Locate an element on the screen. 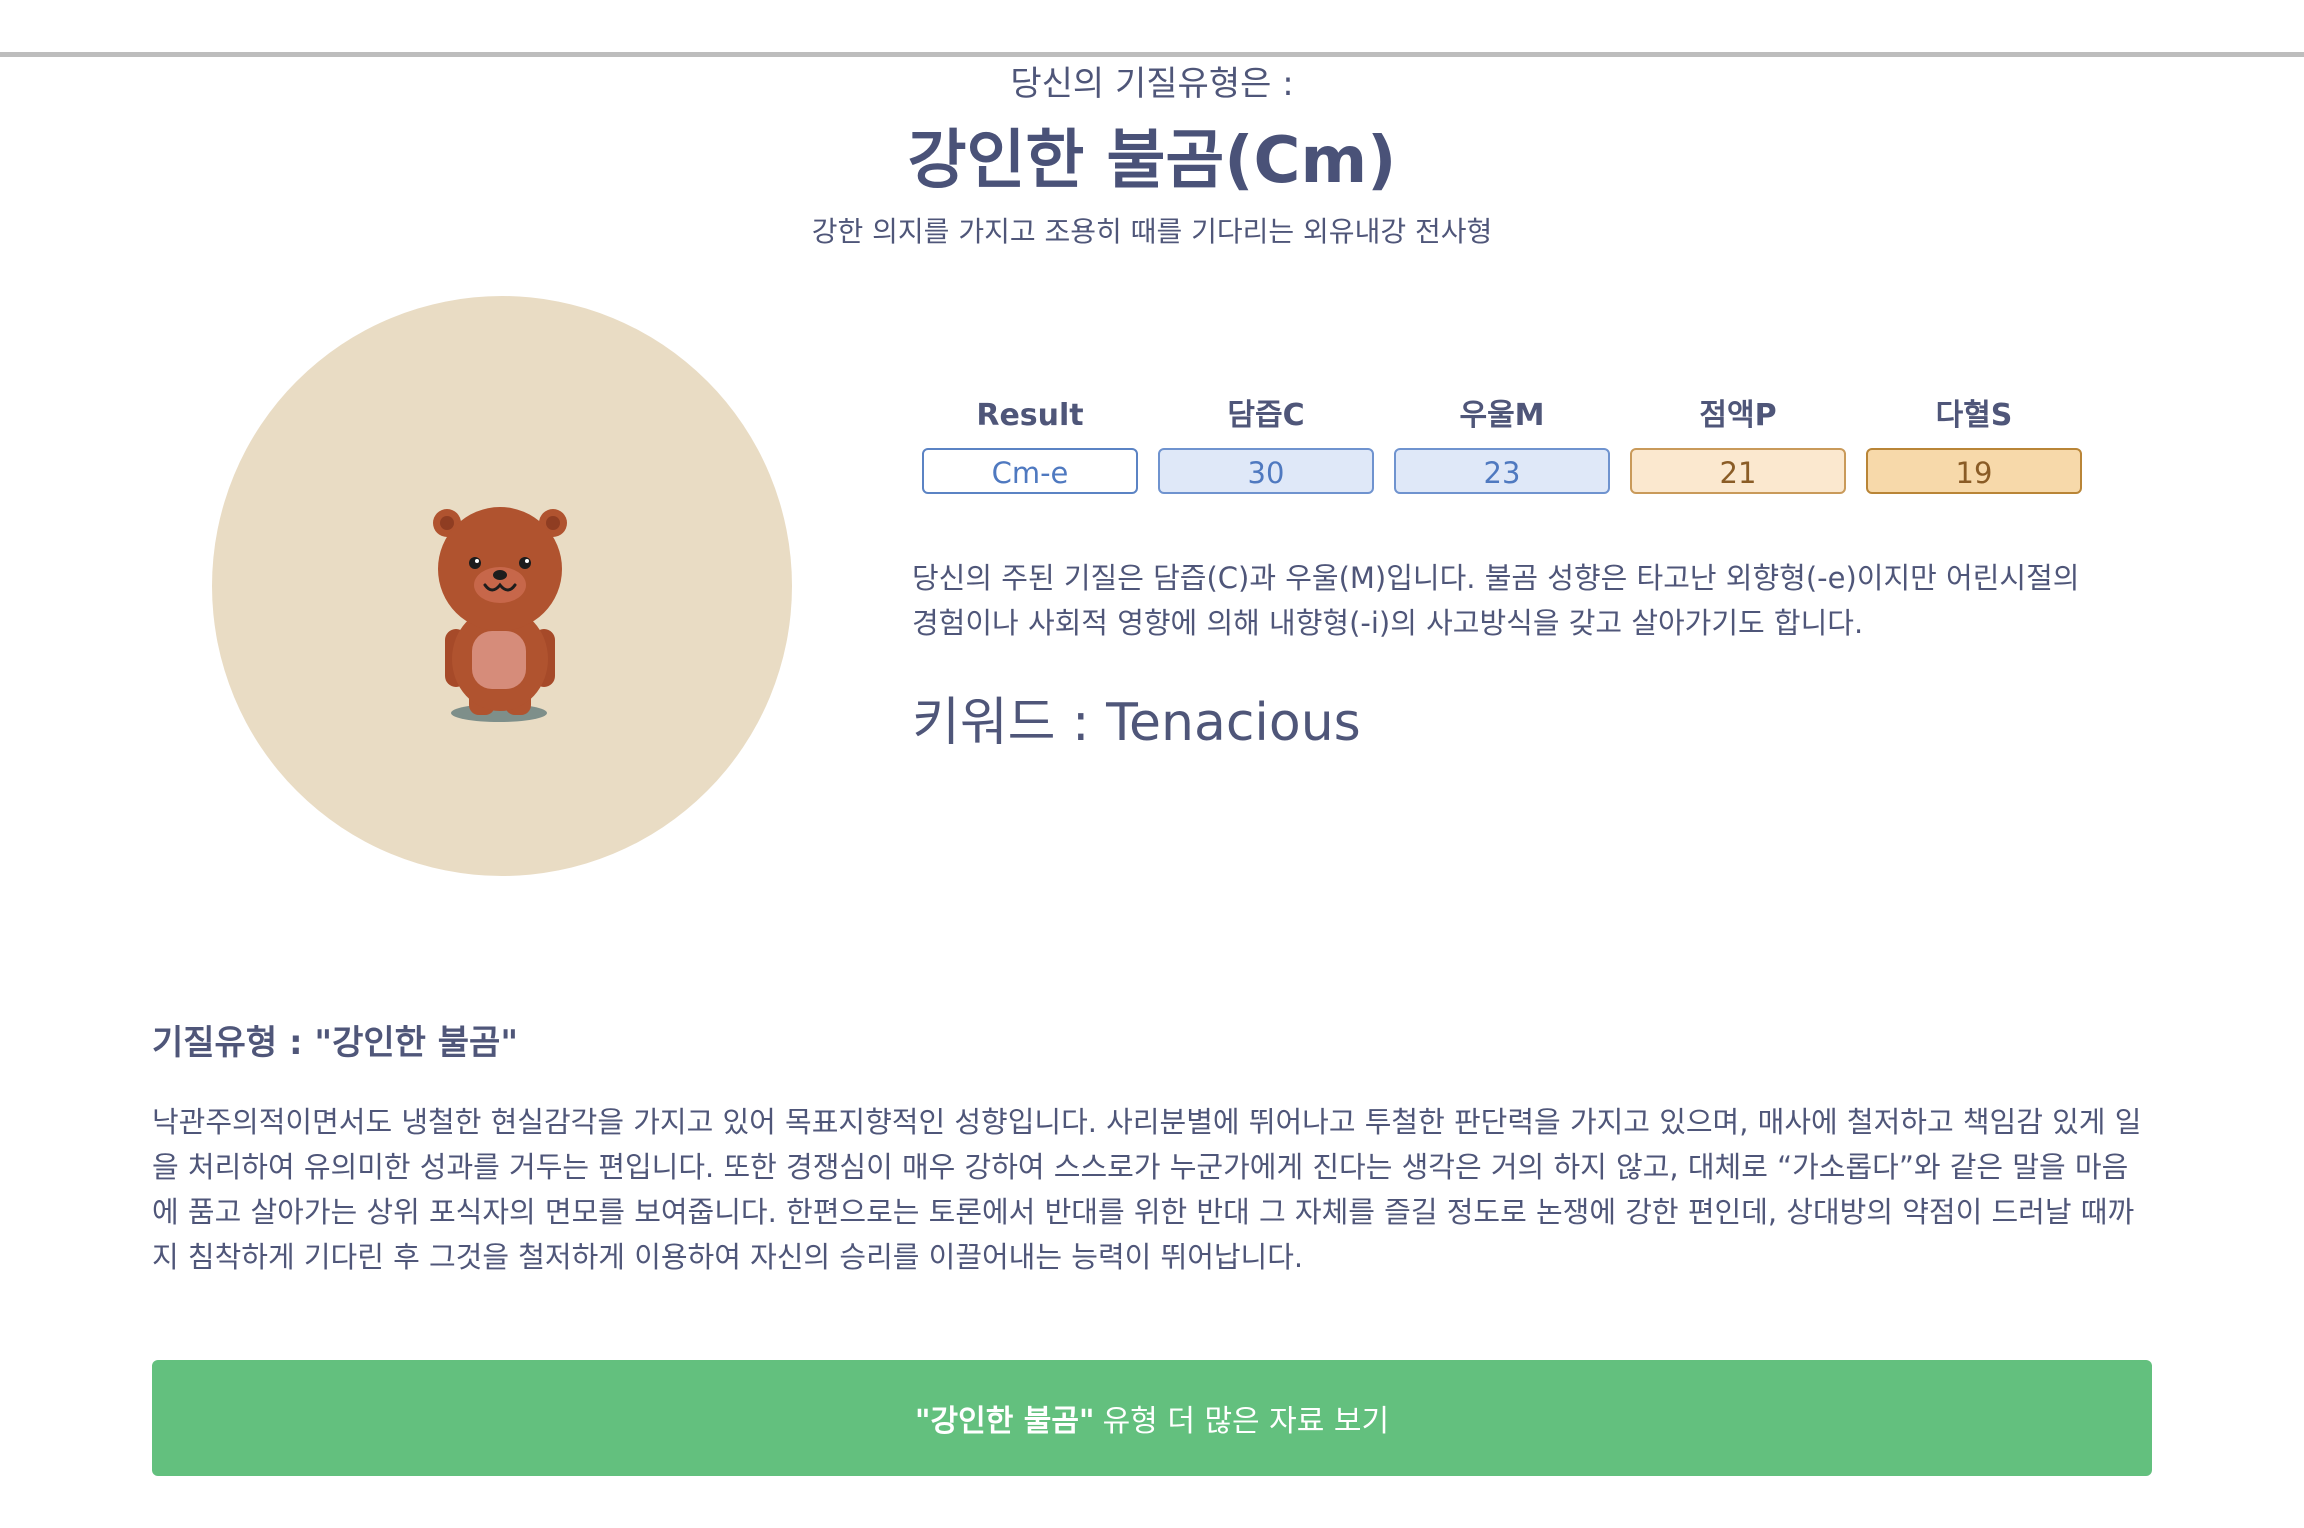 The width and height of the screenshot is (2304, 1528). character-avatar is located at coordinates (502, 586).